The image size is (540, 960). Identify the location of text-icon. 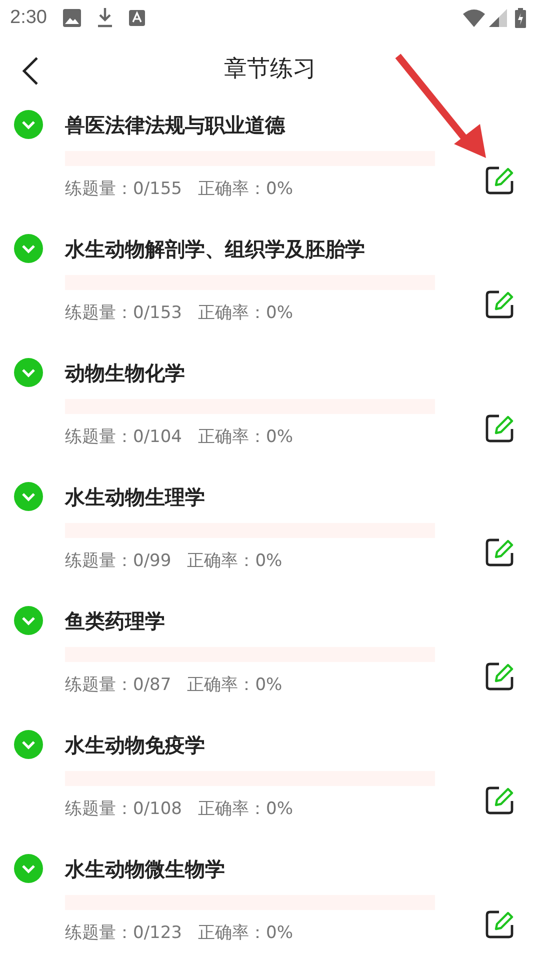
(136, 18).